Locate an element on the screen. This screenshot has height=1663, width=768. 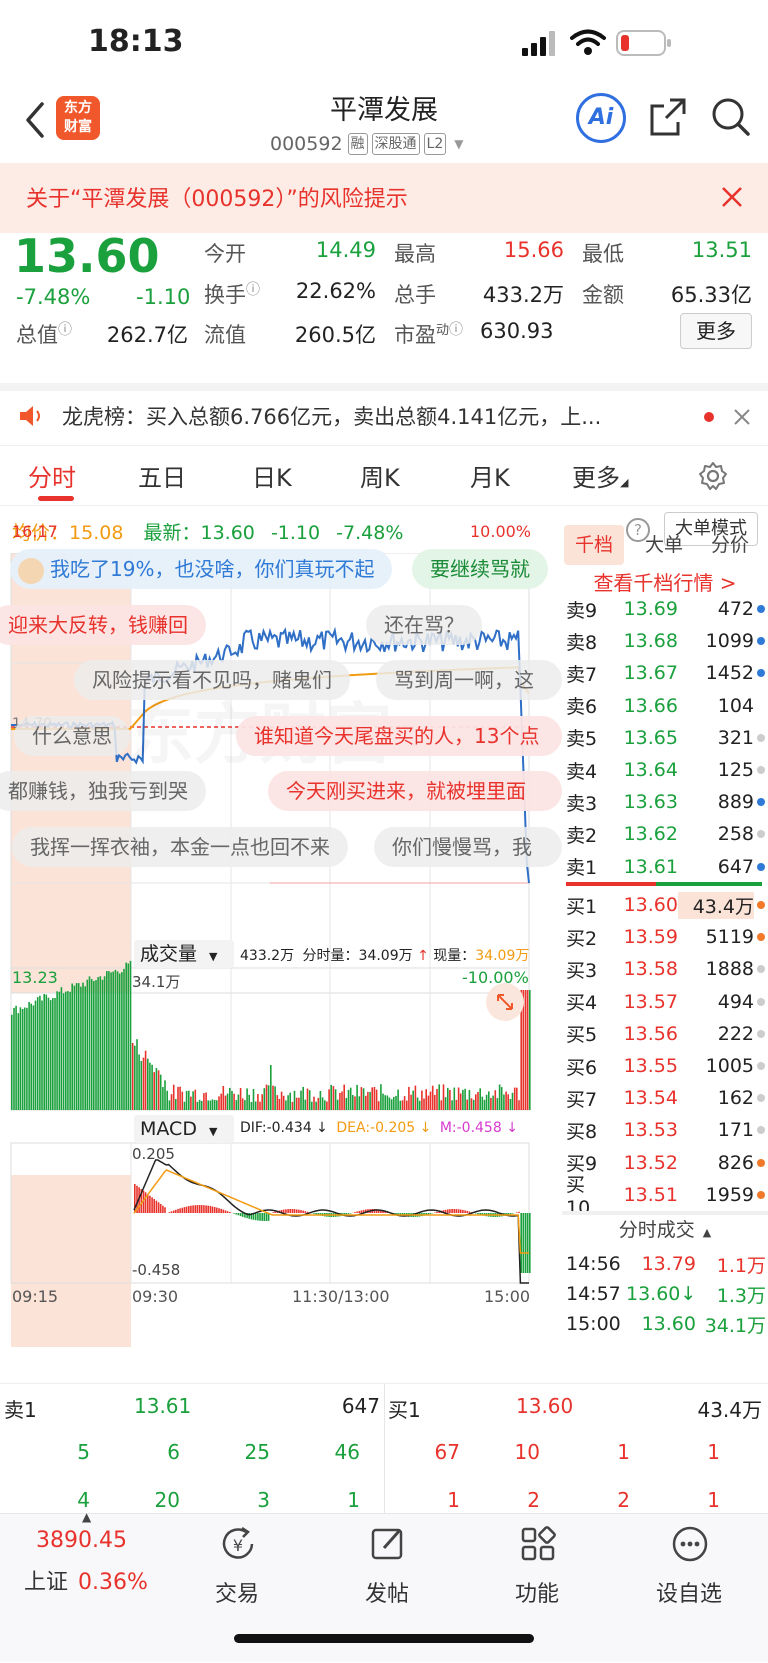
danmu-item: 谁知道今天尾盘买的人，13个点 is located at coordinates (399, 736).